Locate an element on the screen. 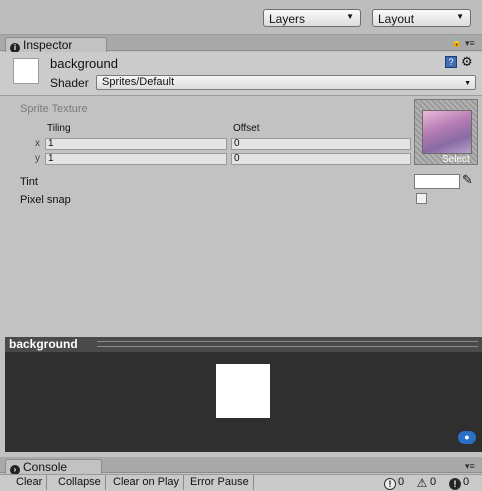 The height and width of the screenshot is (491, 482). warning-icon: ⚠ is located at coordinates (422, 483).